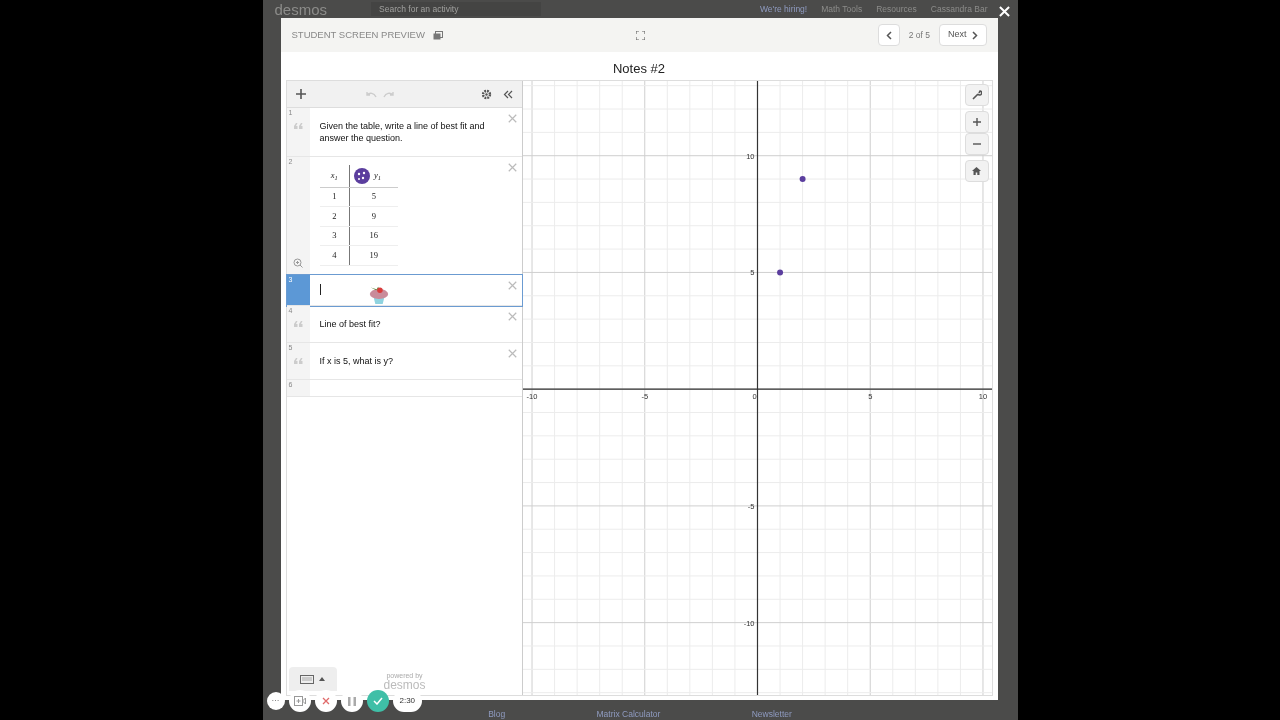 The height and width of the screenshot is (720, 1280). I want to click on confirm-button, so click(377, 701).